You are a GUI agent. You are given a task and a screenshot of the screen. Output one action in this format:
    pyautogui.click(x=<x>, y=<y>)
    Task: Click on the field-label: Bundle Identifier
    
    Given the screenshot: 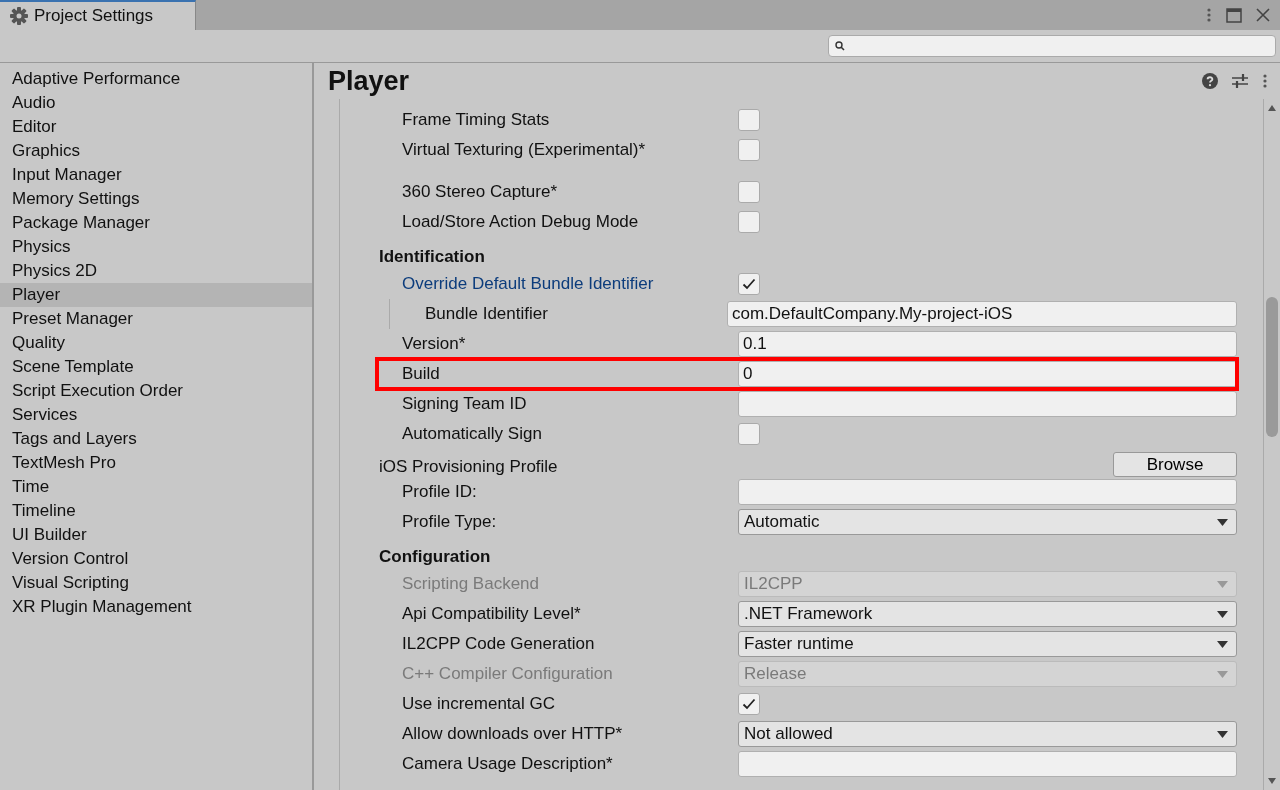 What is the action you would take?
    pyautogui.click(x=486, y=314)
    